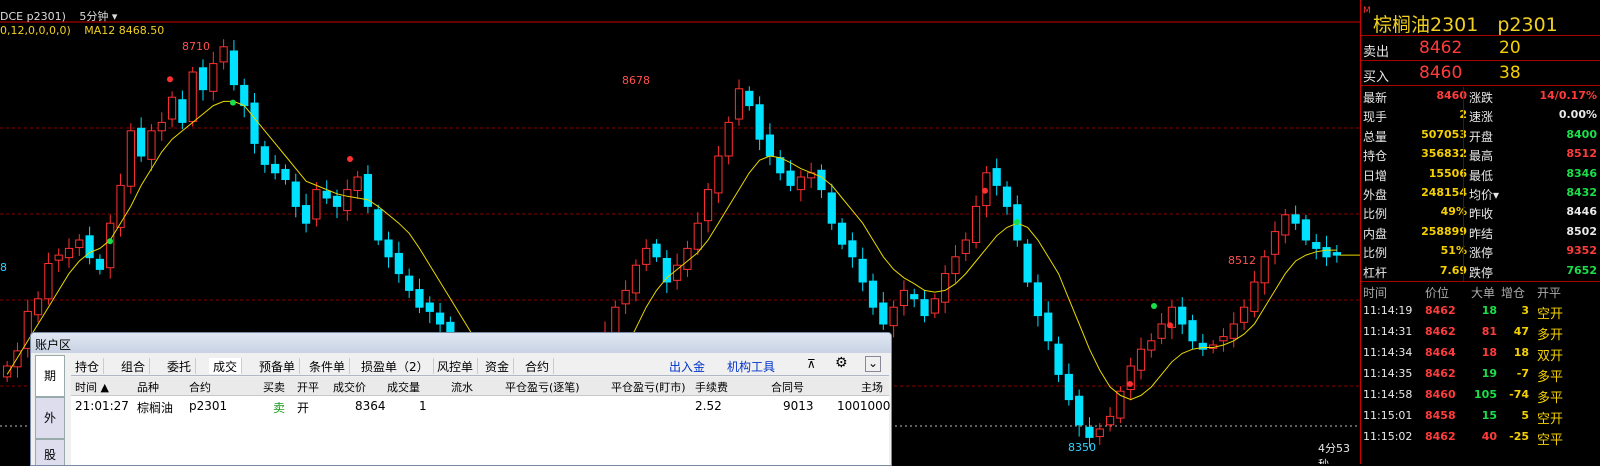 The image size is (1600, 466). I want to click on deposit-link: 出入金, so click(687, 366).